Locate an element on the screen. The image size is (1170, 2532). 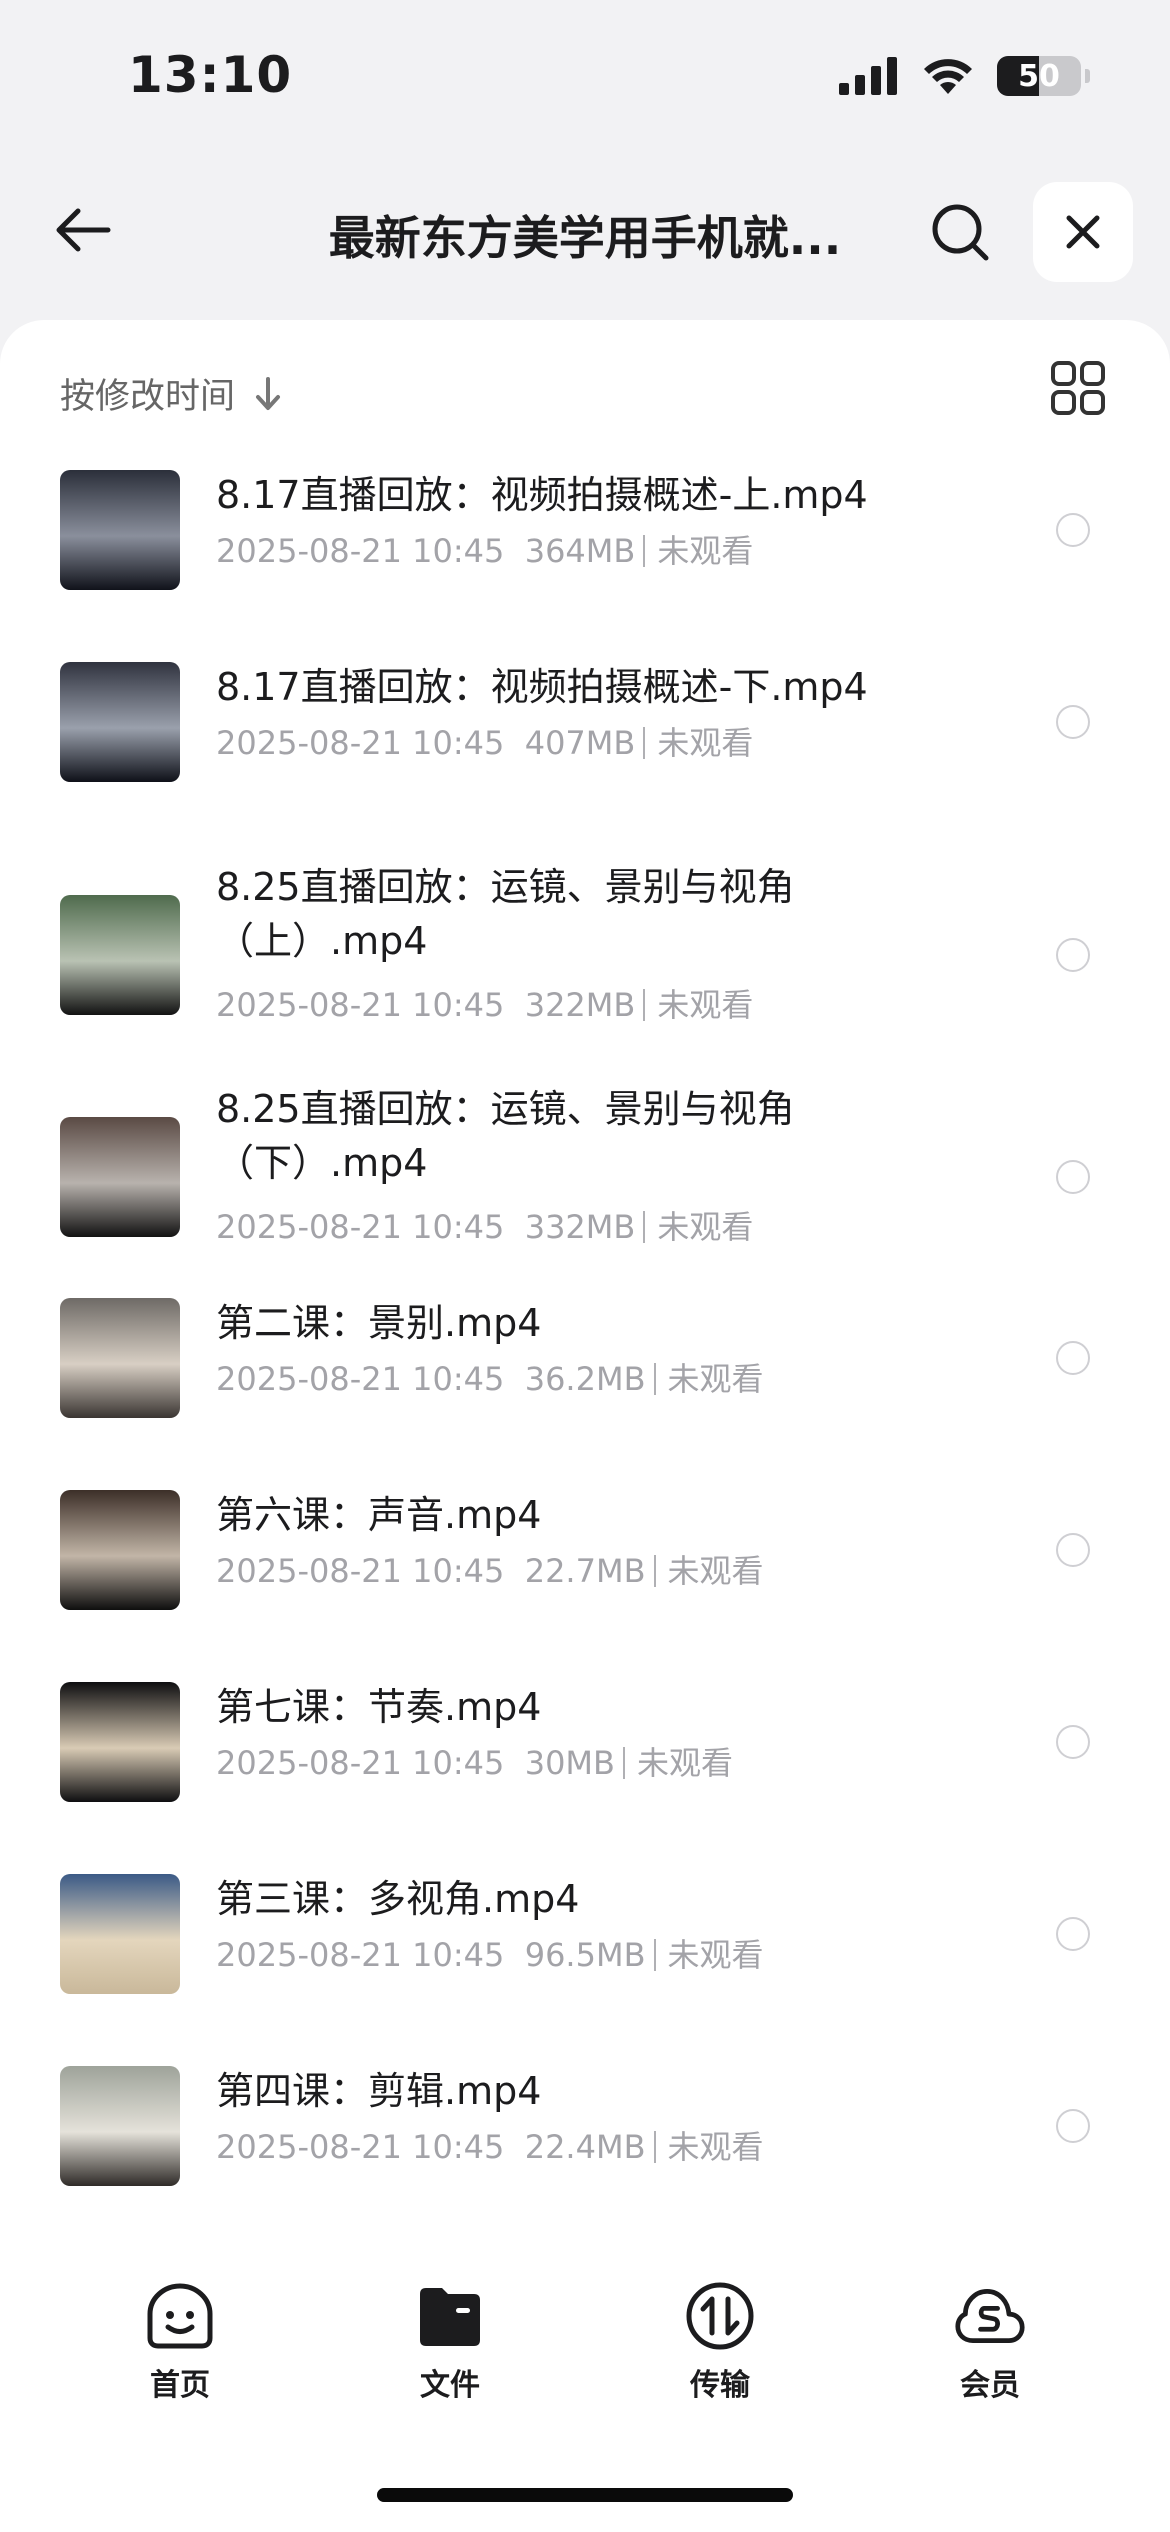
close-button is located at coordinates (1083, 232).